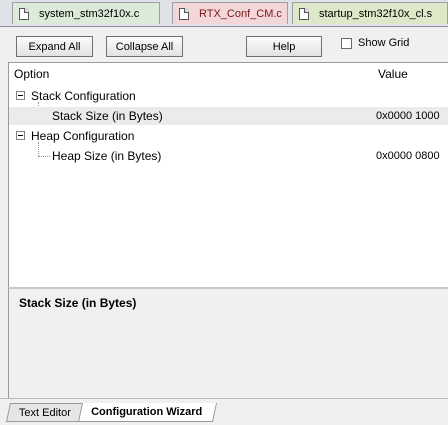 The height and width of the screenshot is (425, 448). What do you see at coordinates (54, 46) in the screenshot?
I see `expand-all-button: Expand All` at bounding box center [54, 46].